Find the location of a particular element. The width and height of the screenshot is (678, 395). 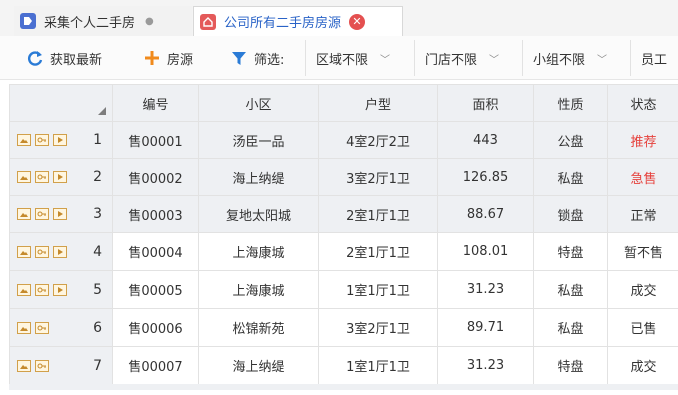

cell-status: 暂不售 is located at coordinates (643, 252).